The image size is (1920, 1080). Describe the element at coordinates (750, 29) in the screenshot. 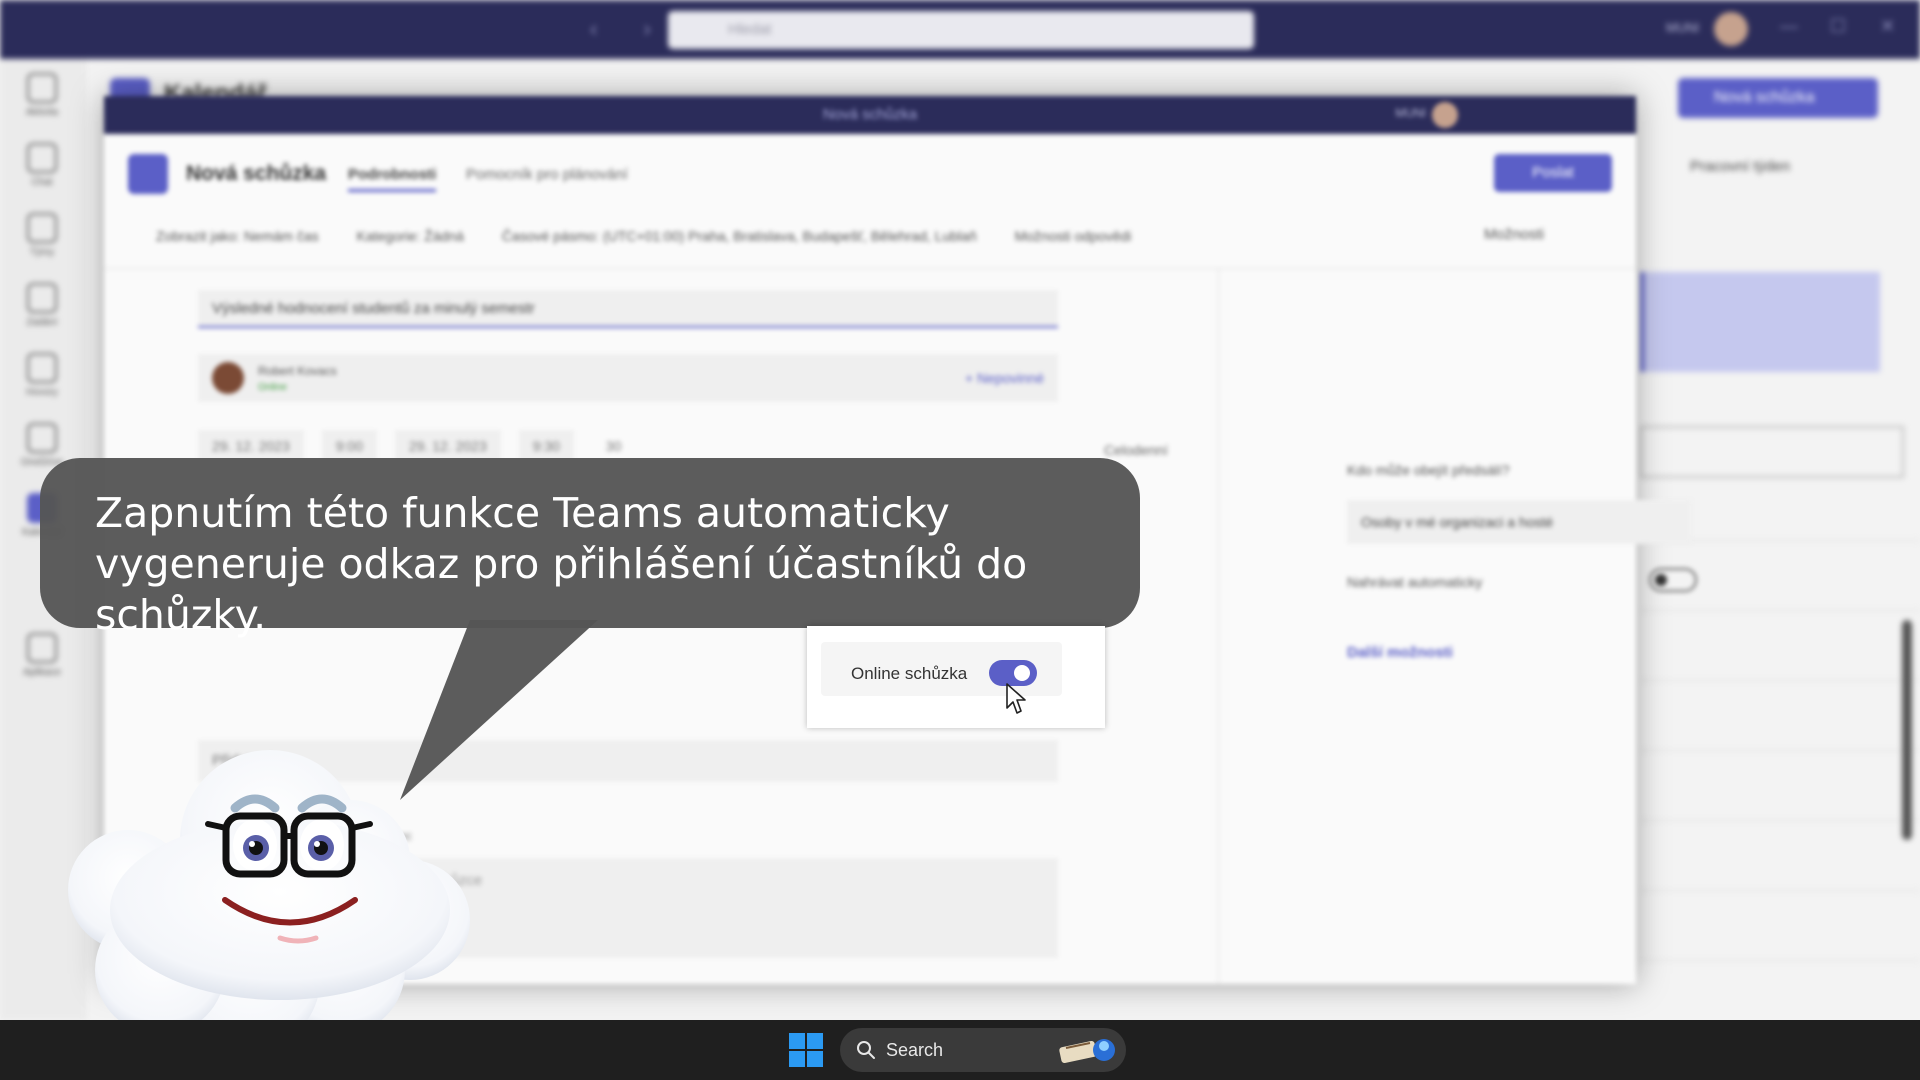

I see `search-placeholder: Hledat` at that location.